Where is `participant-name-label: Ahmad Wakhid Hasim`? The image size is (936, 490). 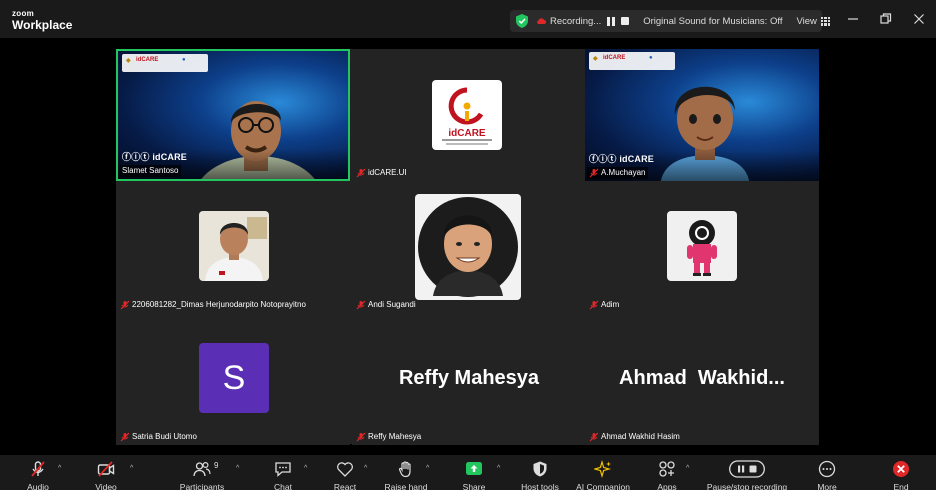 participant-name-label: Ahmad Wakhid Hasim is located at coordinates (640, 436).